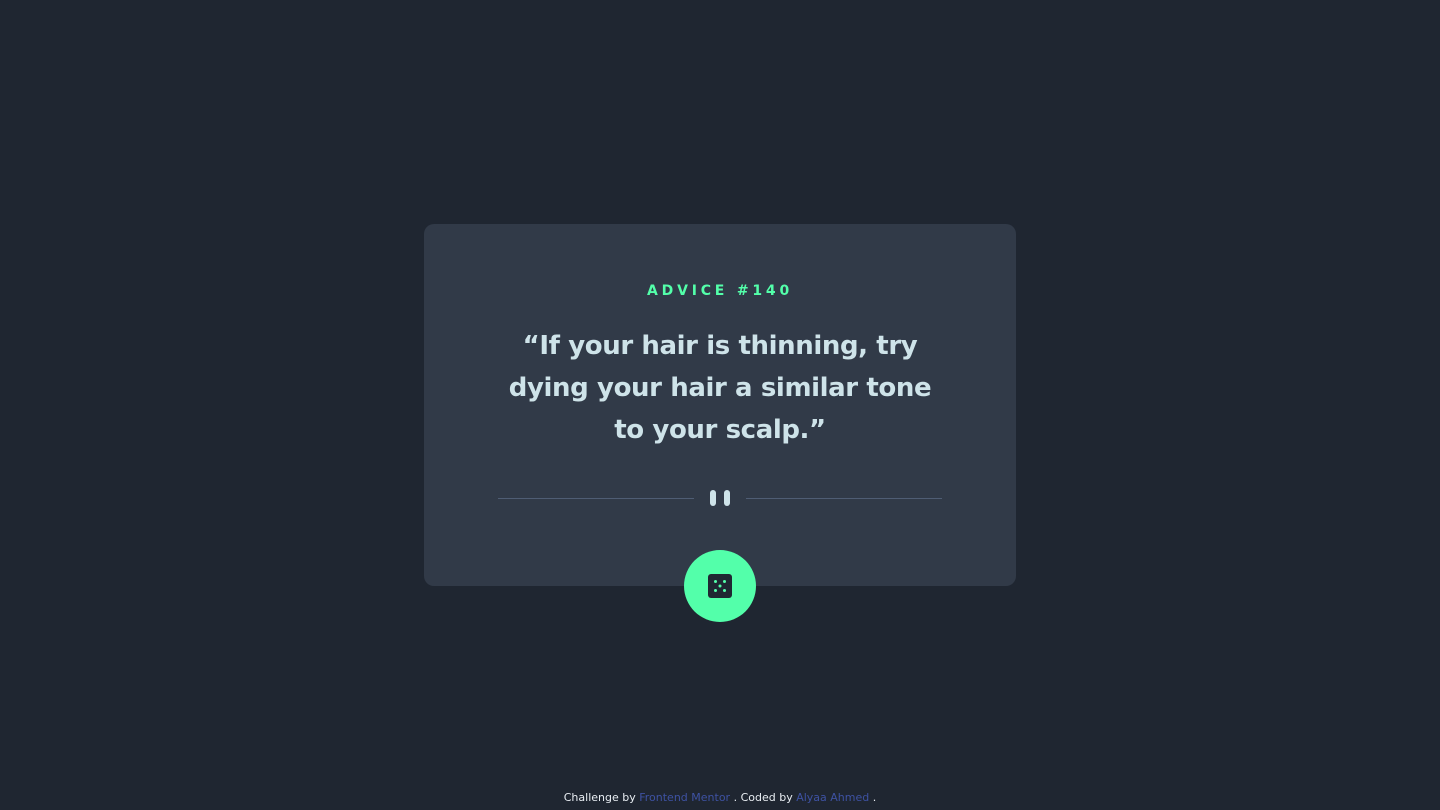 Image resolution: width=1440 pixels, height=810 pixels. What do you see at coordinates (874, 797) in the screenshot?
I see `footer-suffix: .` at bounding box center [874, 797].